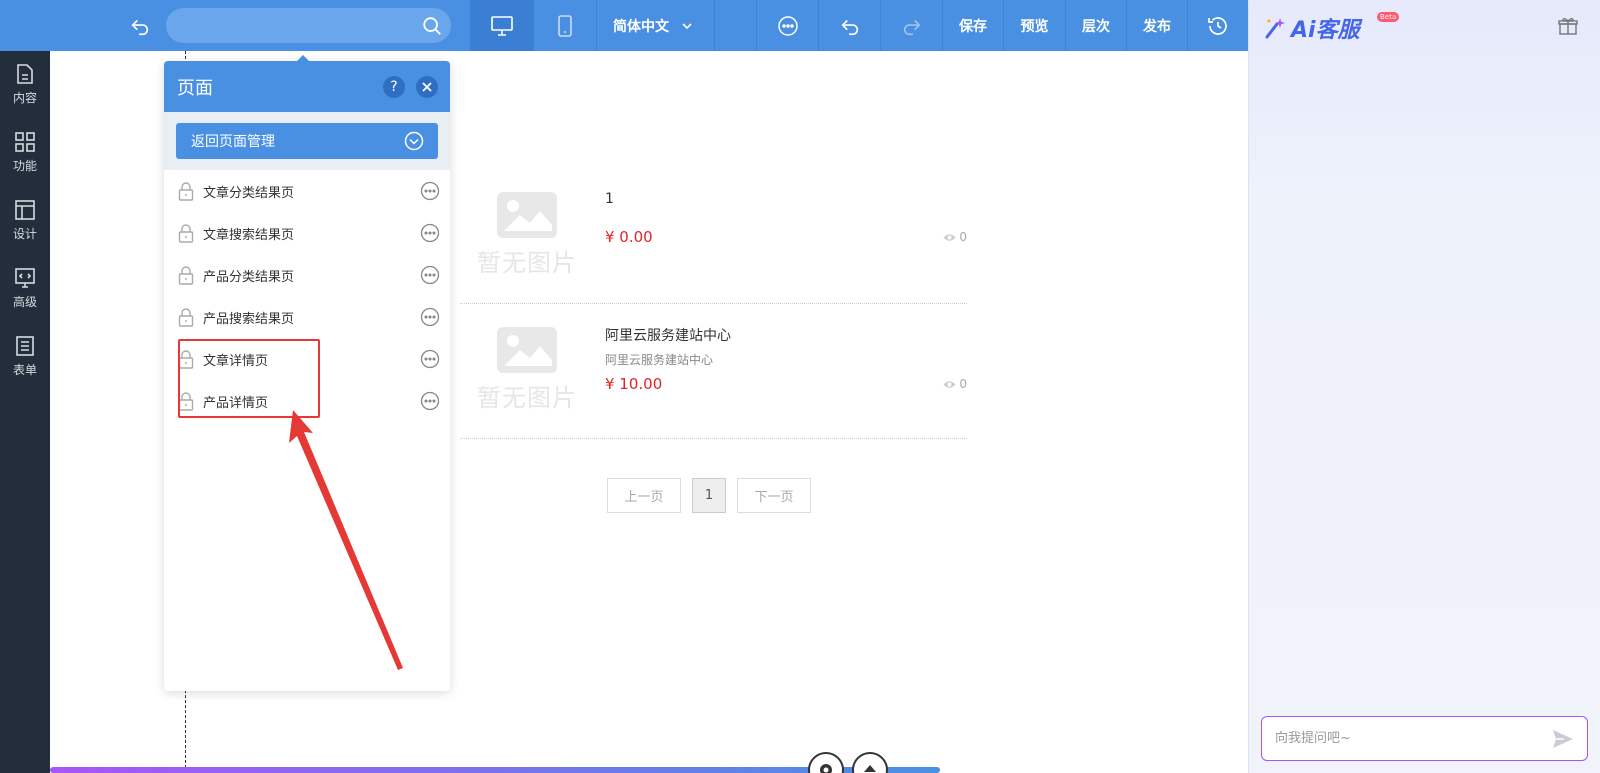 The image size is (1600, 773). I want to click on page-1-button: 1, so click(709, 495).